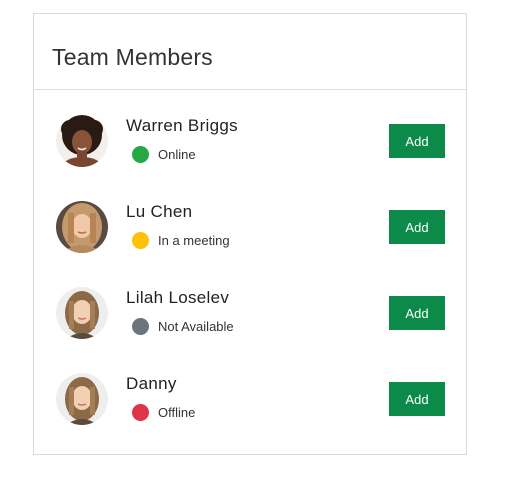 This screenshot has width=517, height=482. Describe the element at coordinates (250, 52) in the screenshot. I see `card-header: Team Members` at that location.